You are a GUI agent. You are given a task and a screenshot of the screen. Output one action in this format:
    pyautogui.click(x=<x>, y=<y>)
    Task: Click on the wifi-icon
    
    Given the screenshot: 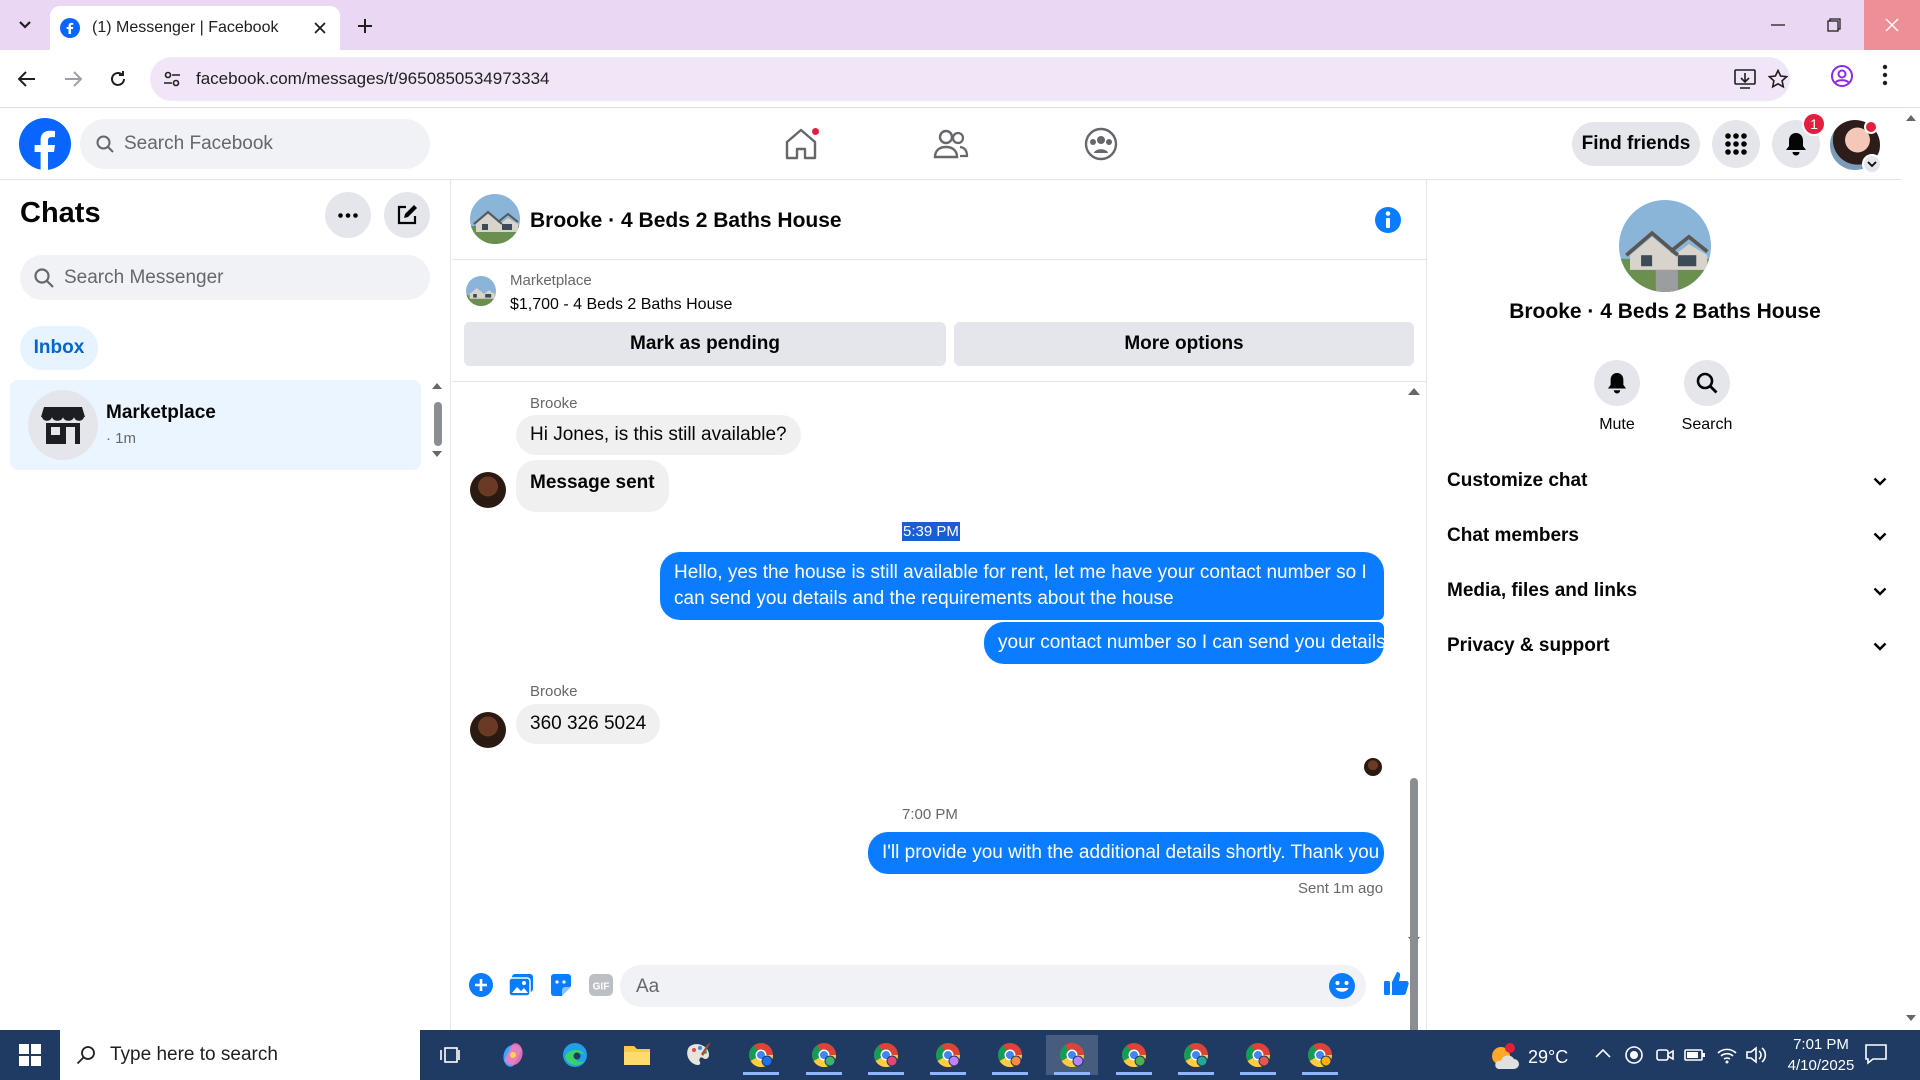 What is the action you would take?
    pyautogui.click(x=1727, y=1055)
    